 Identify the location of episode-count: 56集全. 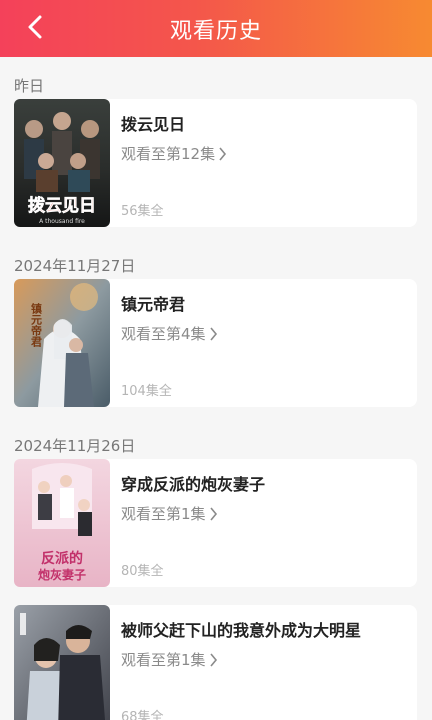
(142, 211).